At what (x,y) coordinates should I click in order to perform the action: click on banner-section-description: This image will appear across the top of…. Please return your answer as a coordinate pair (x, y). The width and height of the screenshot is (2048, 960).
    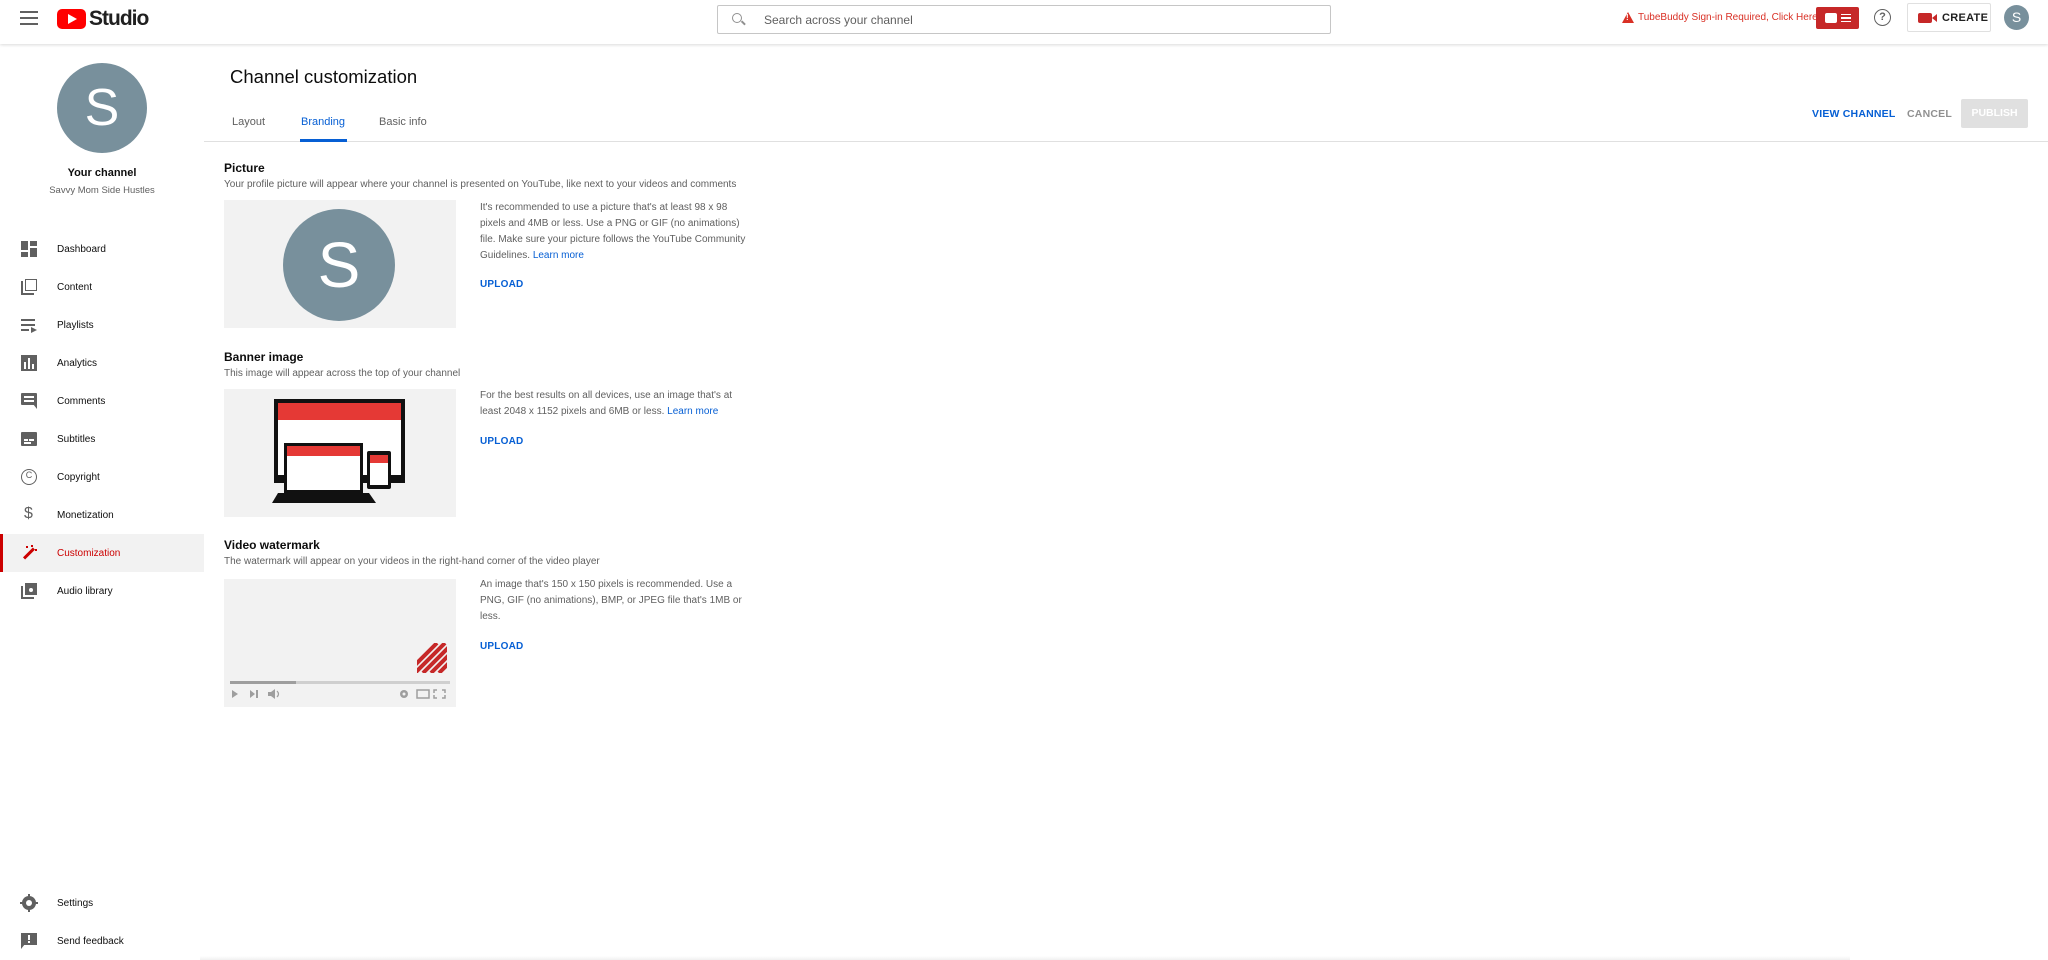
    Looking at the image, I should click on (342, 373).